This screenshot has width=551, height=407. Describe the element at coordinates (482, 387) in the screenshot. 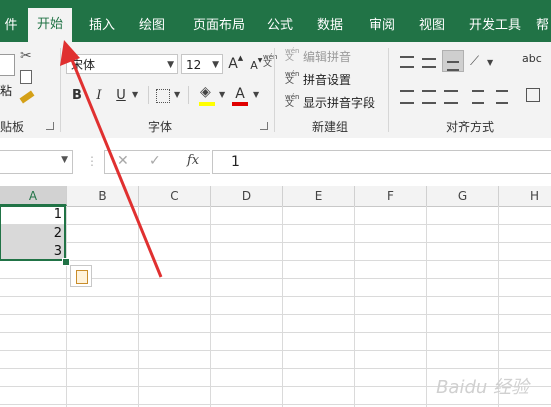

I see `watermark: Baidu 经验` at that location.